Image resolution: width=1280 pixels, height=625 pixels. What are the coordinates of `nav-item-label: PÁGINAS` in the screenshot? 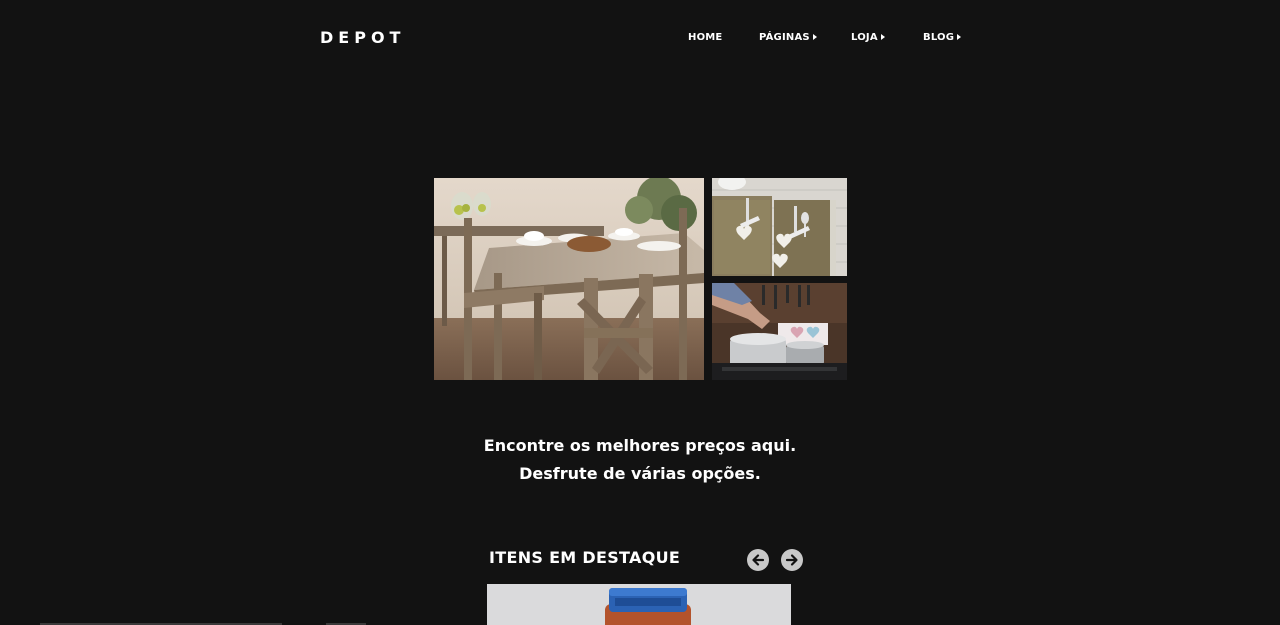 It's located at (784, 37).